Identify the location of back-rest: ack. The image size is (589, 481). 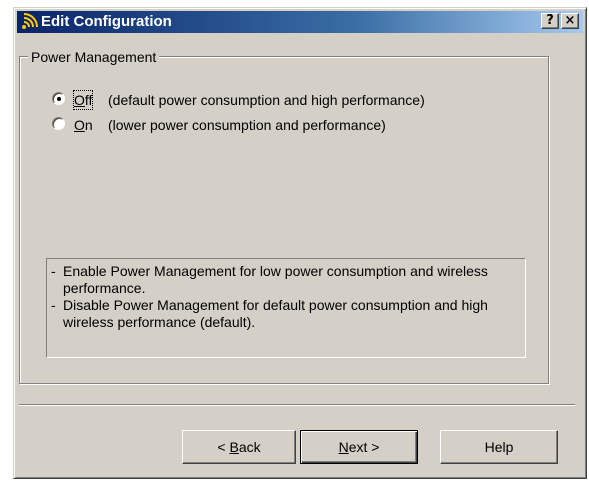
(249, 447).